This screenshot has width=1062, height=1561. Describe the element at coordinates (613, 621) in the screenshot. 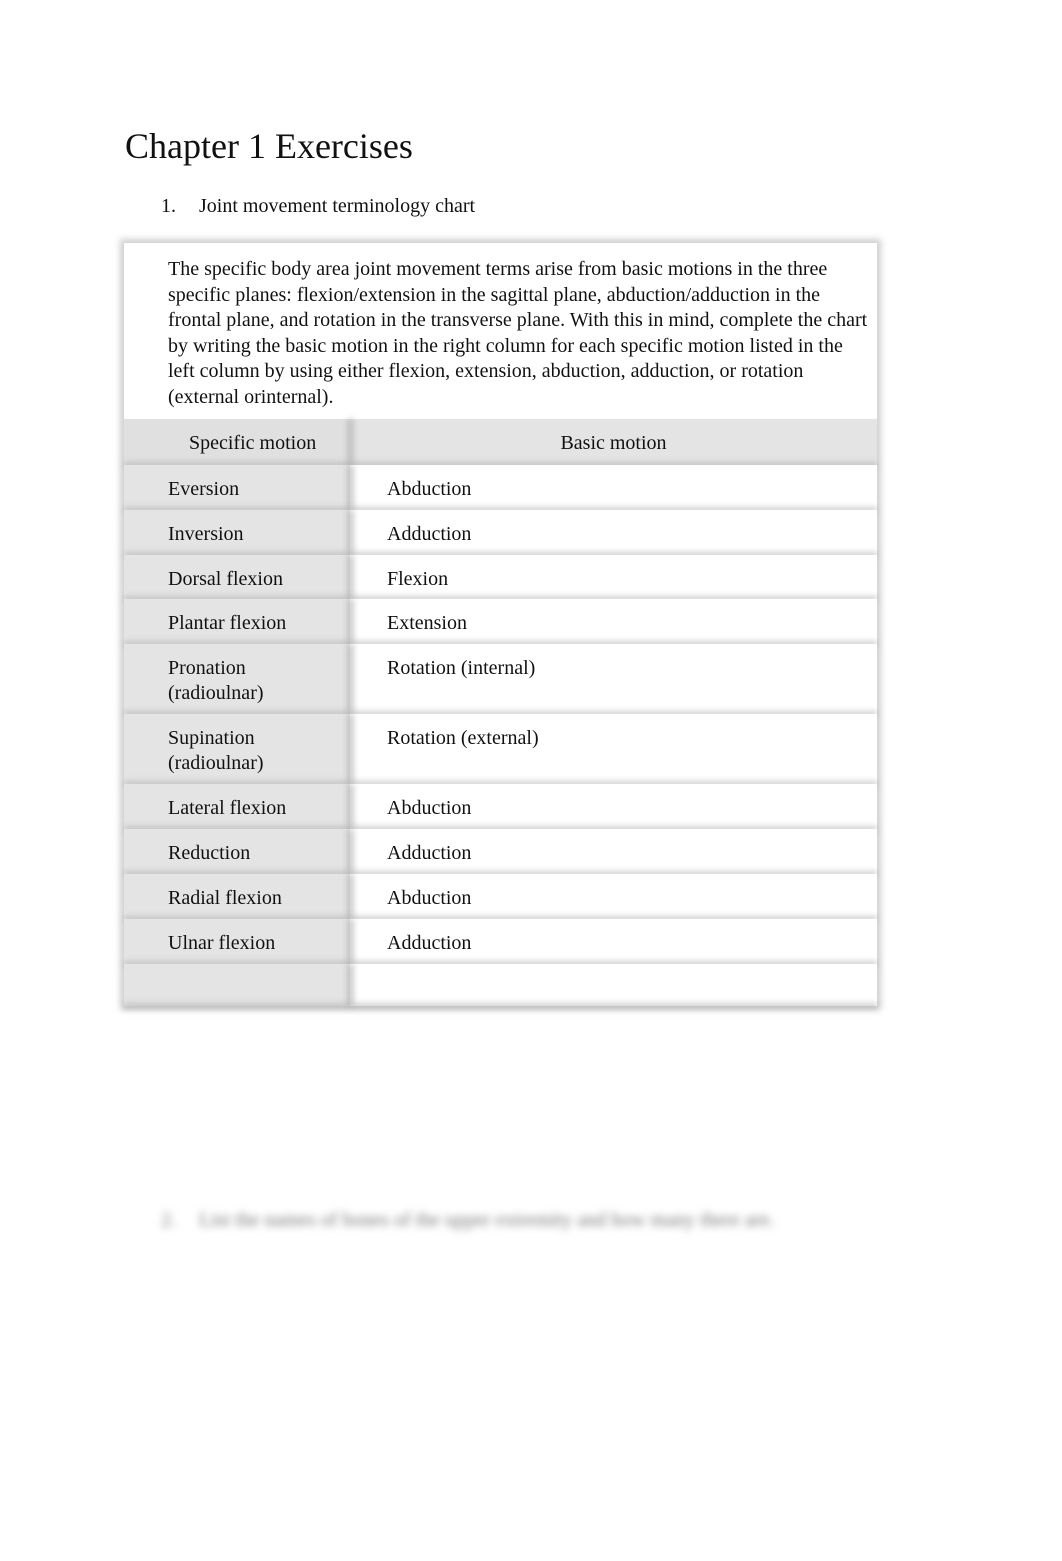

I see `basic-motion-cell: Extension` at that location.